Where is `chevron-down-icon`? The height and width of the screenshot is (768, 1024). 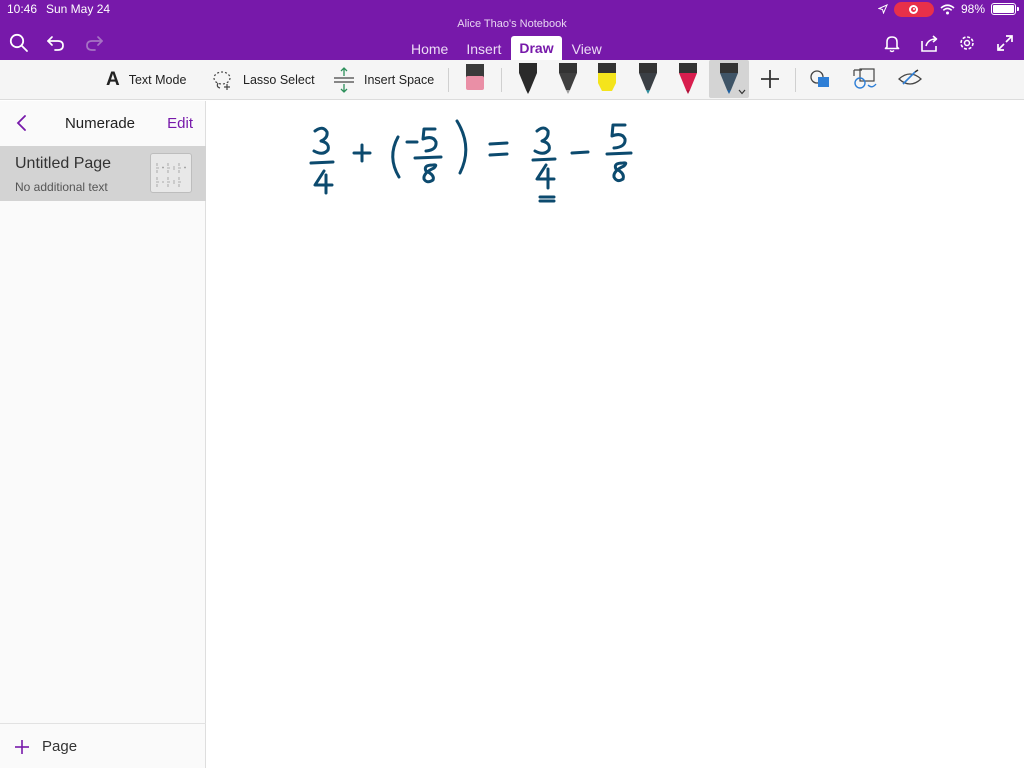 chevron-down-icon is located at coordinates (742, 92).